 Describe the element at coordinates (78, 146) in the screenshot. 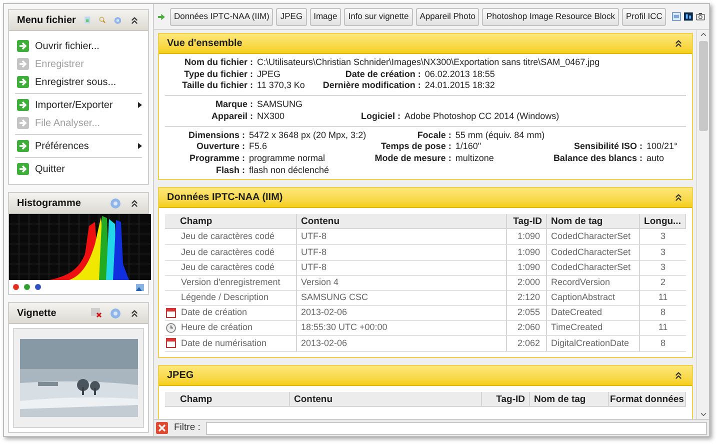

I see `menu-item: Préférences` at that location.